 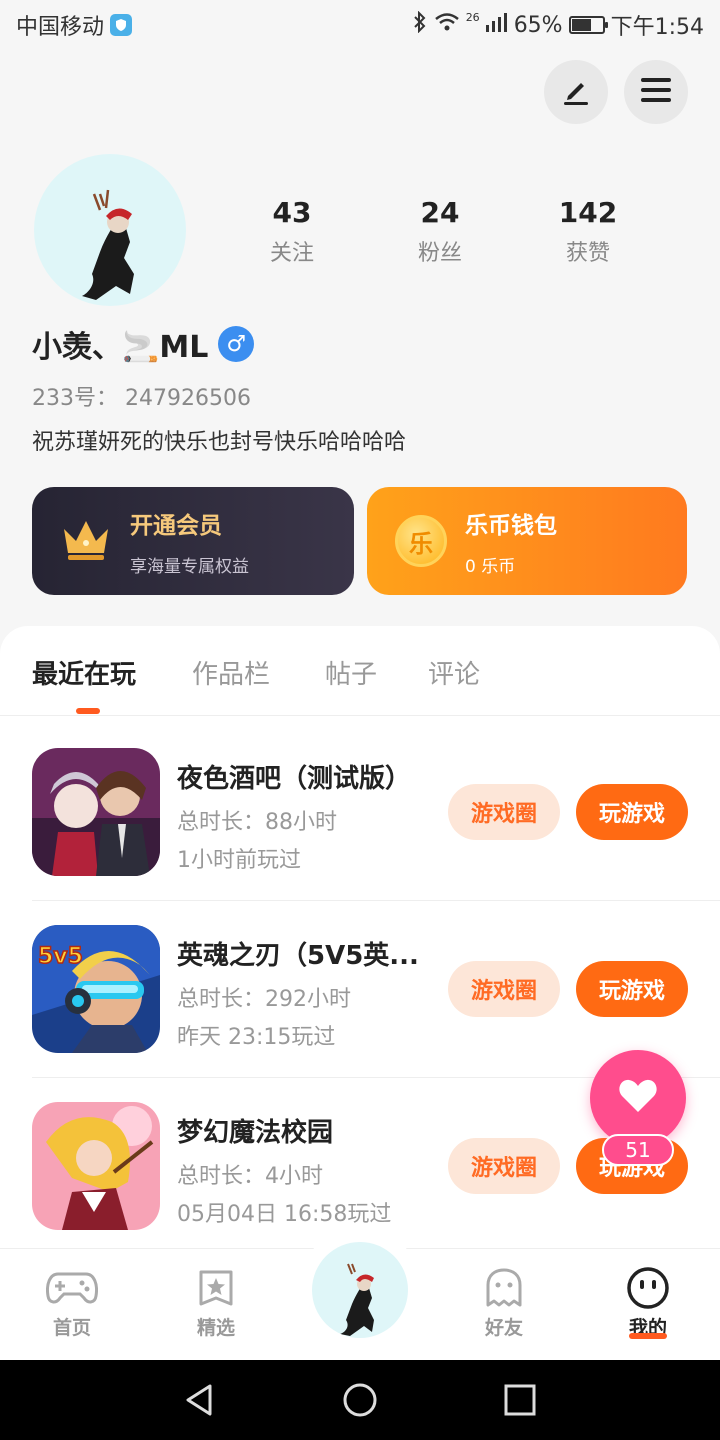 What do you see at coordinates (420, 24) in the screenshot?
I see `bluetooth-icon` at bounding box center [420, 24].